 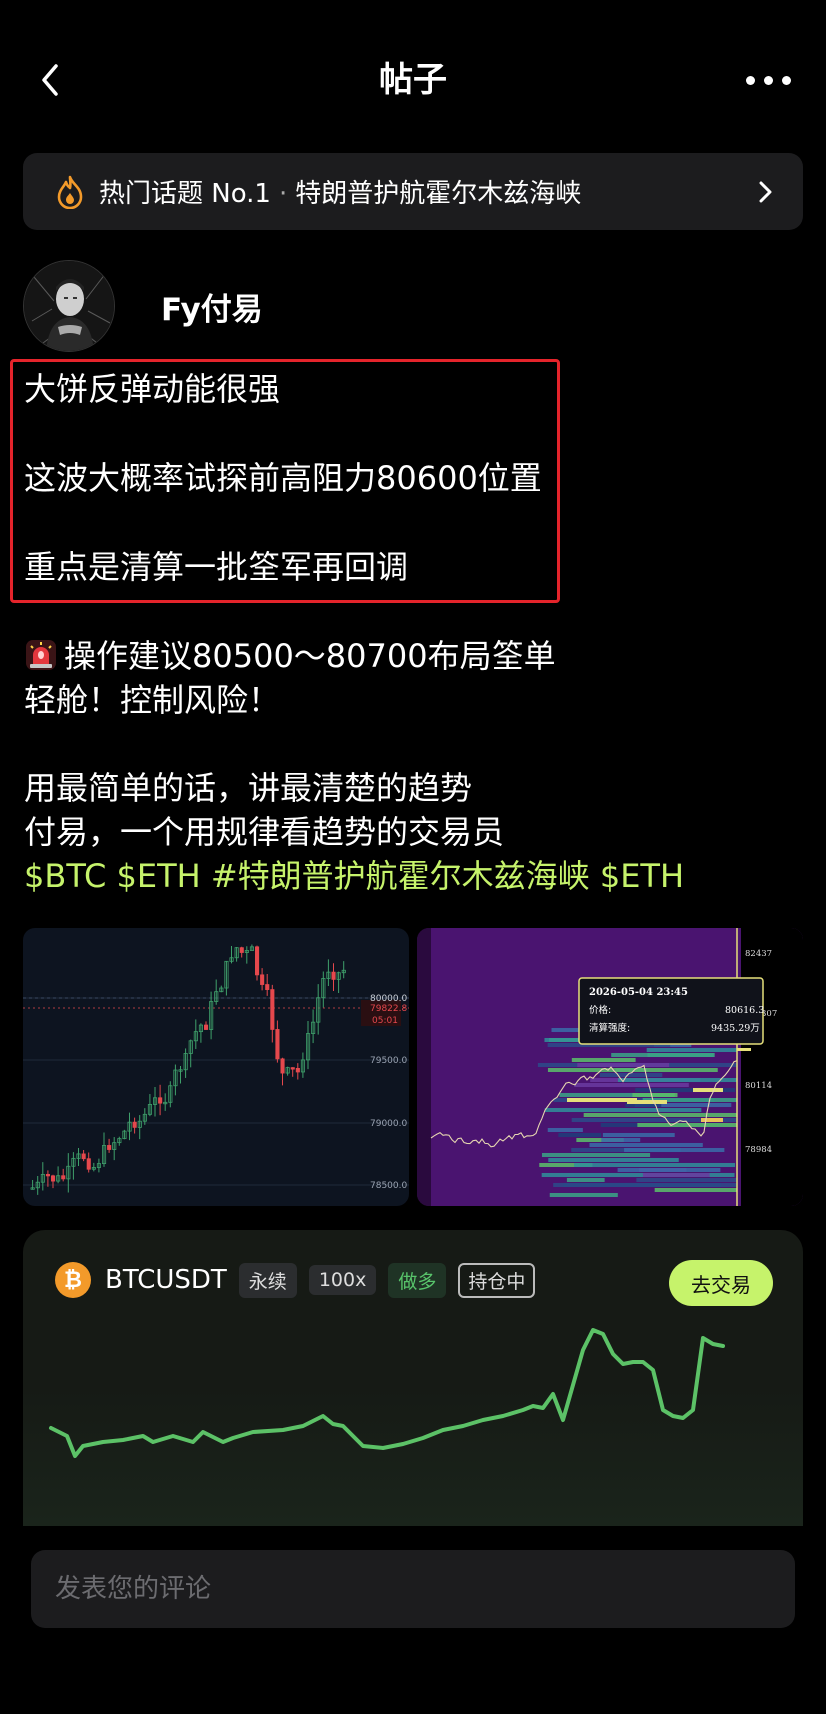 I want to click on countdown-label: 05:01, so click(x=385, y=1021).